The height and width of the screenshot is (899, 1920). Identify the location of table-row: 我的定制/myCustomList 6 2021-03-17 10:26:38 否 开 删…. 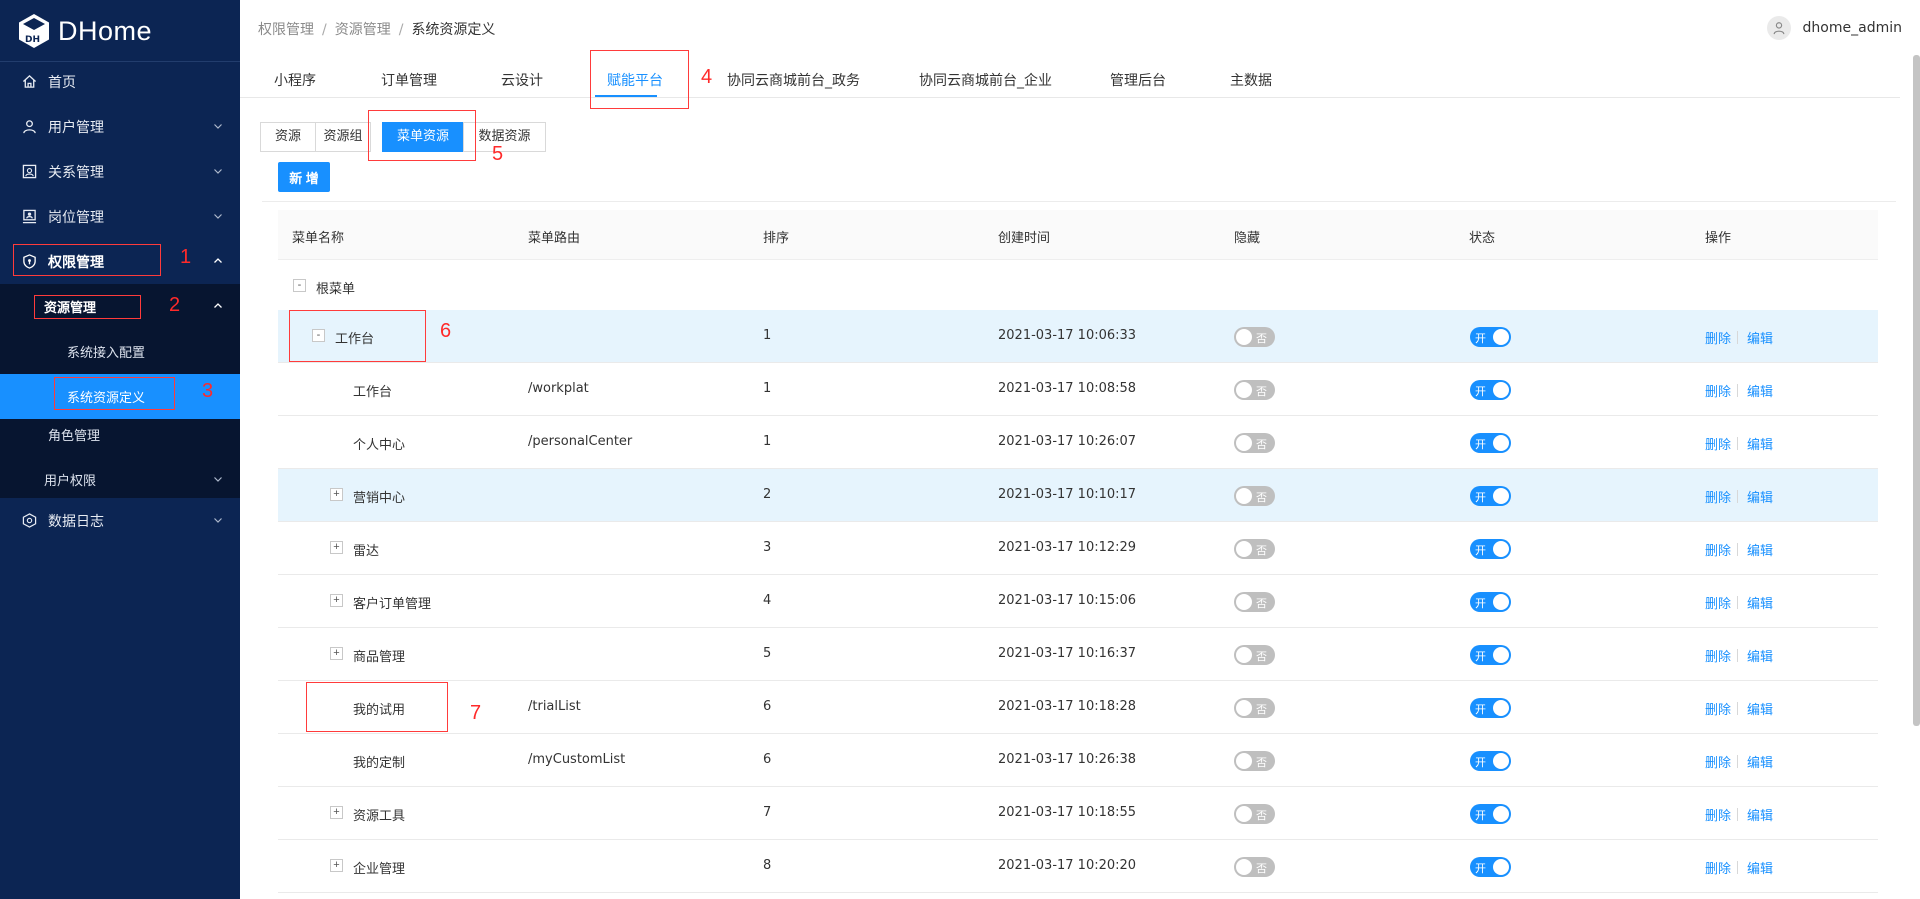
(1078, 760).